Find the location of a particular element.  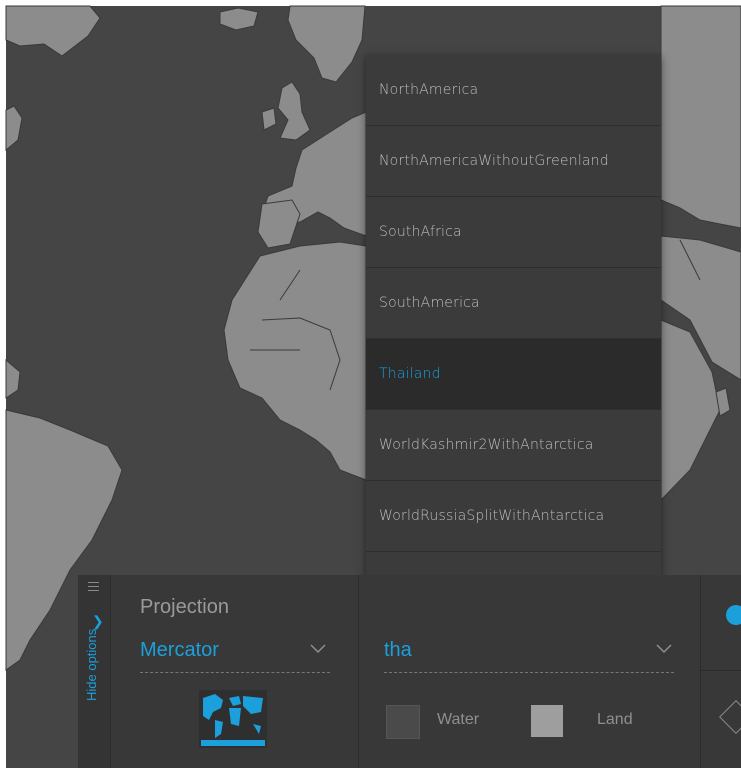

land-label: Land is located at coordinates (615, 719).